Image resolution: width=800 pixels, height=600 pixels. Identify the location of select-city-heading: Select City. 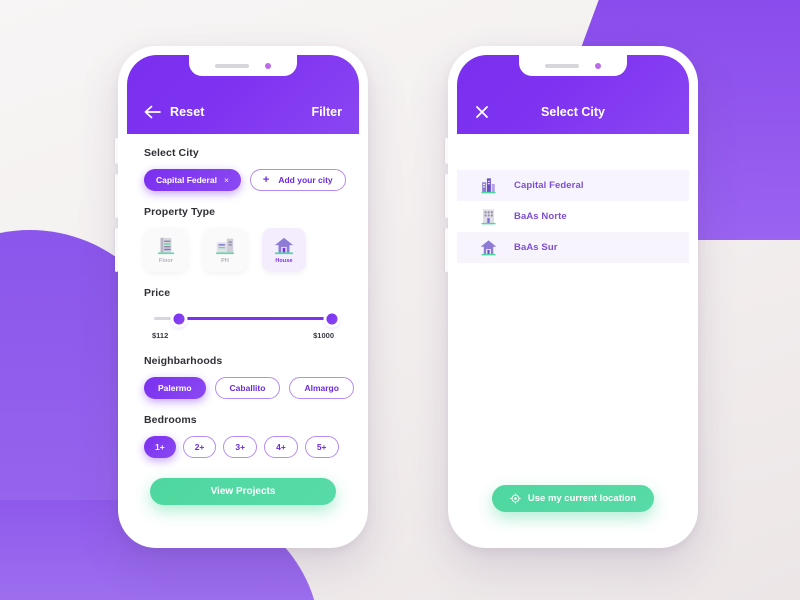
(171, 153).